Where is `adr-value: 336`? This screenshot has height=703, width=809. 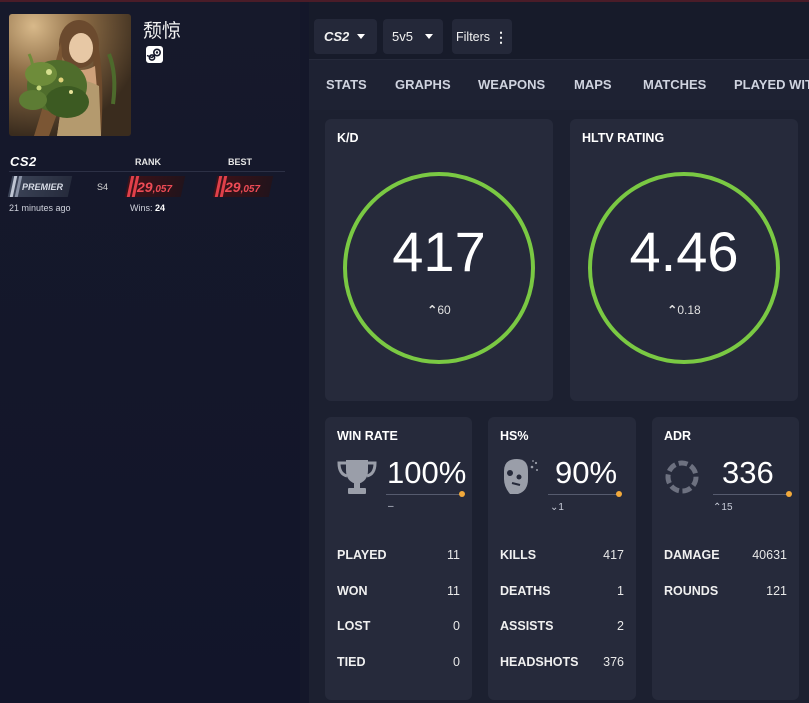
adr-value: 336 is located at coordinates (748, 472).